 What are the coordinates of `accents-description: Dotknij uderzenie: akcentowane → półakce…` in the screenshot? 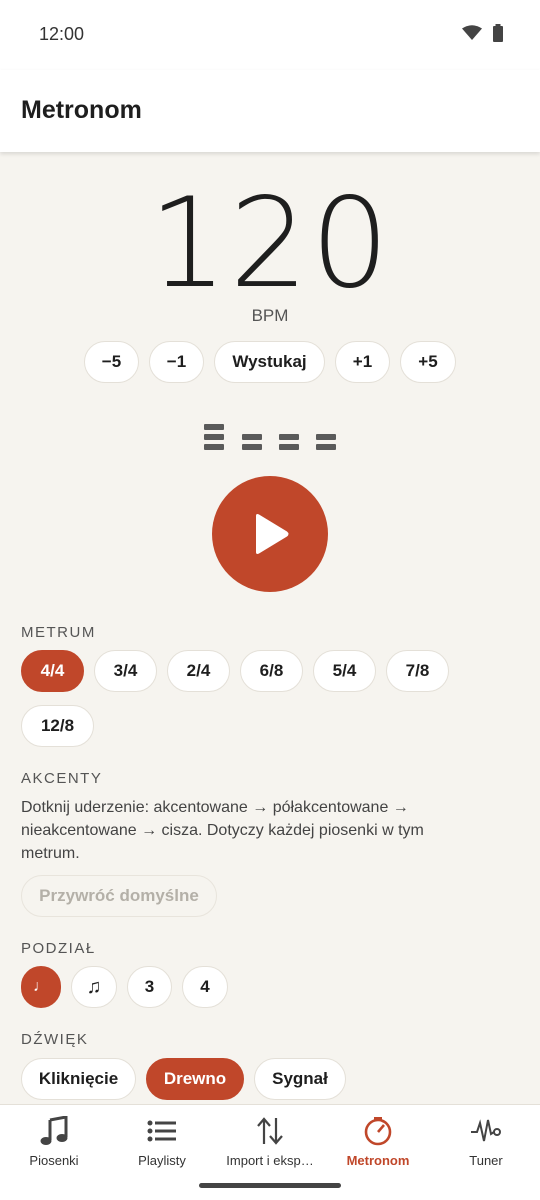 It's located at (222, 830).